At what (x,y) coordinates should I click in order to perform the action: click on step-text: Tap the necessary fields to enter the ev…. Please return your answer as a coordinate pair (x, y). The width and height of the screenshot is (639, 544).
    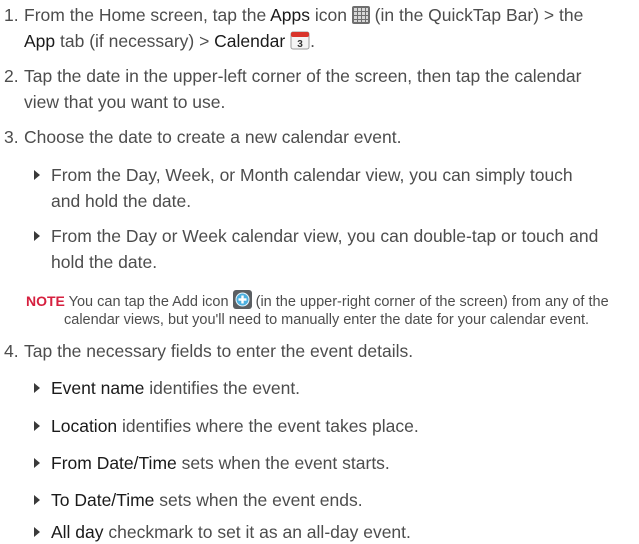
    Looking at the image, I should click on (219, 351).